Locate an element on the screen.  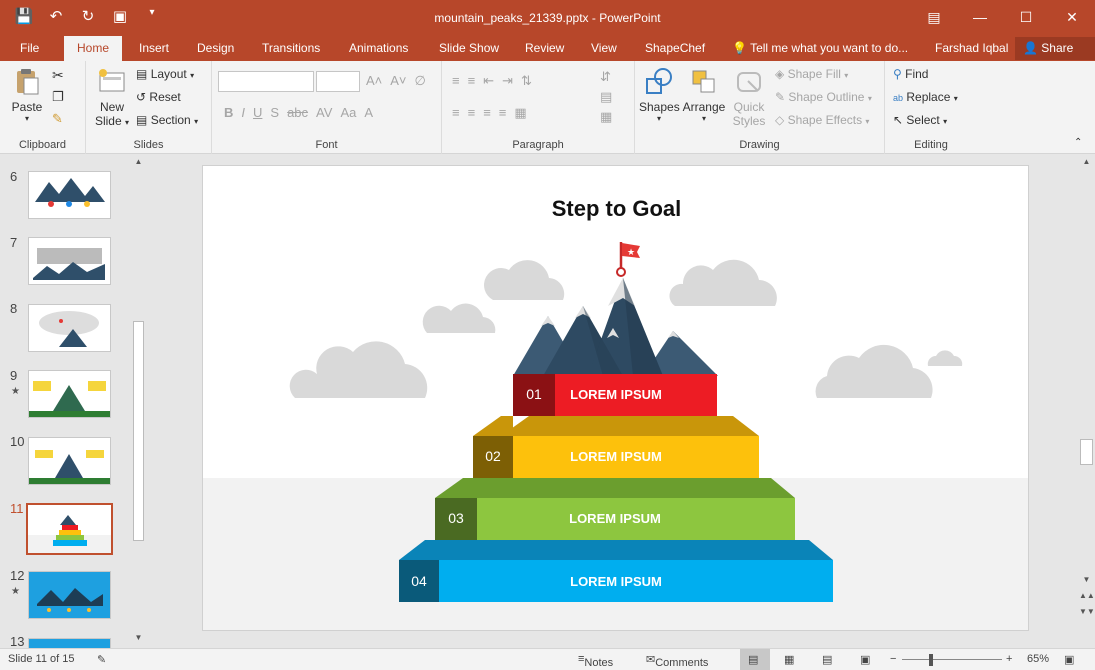
tab-insert: Insert is located at coordinates (154, 48).